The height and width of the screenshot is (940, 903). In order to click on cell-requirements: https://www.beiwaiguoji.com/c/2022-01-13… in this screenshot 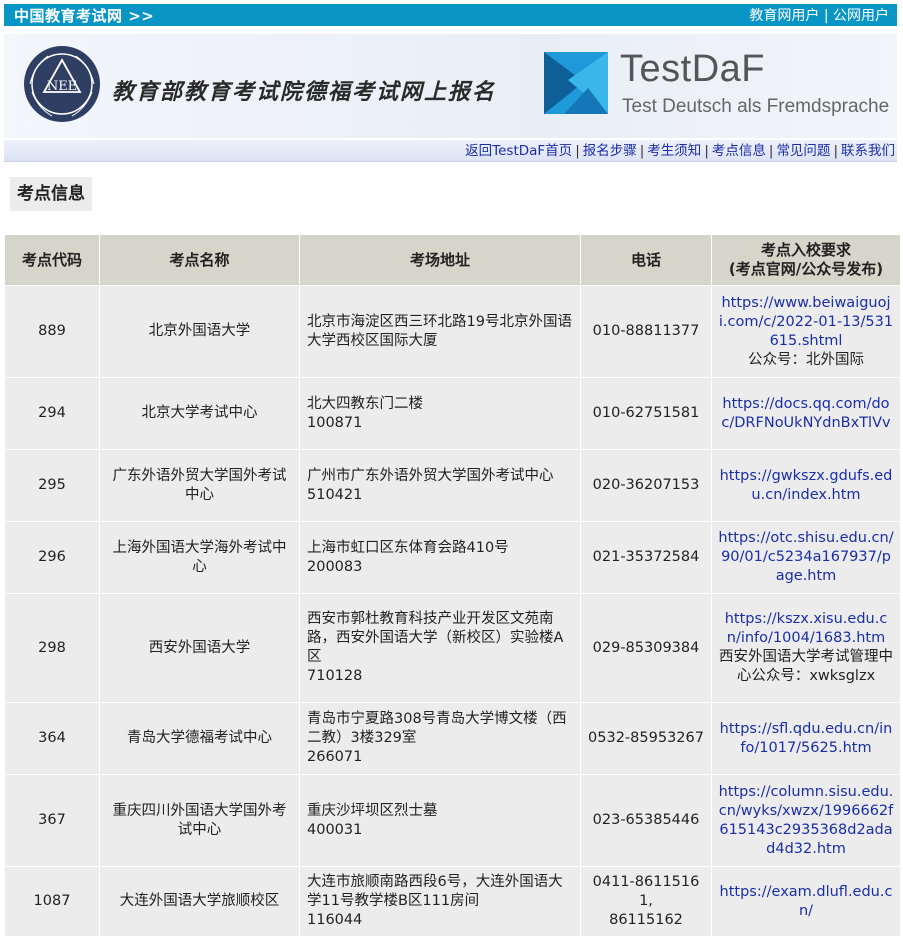, I will do `click(806, 331)`.